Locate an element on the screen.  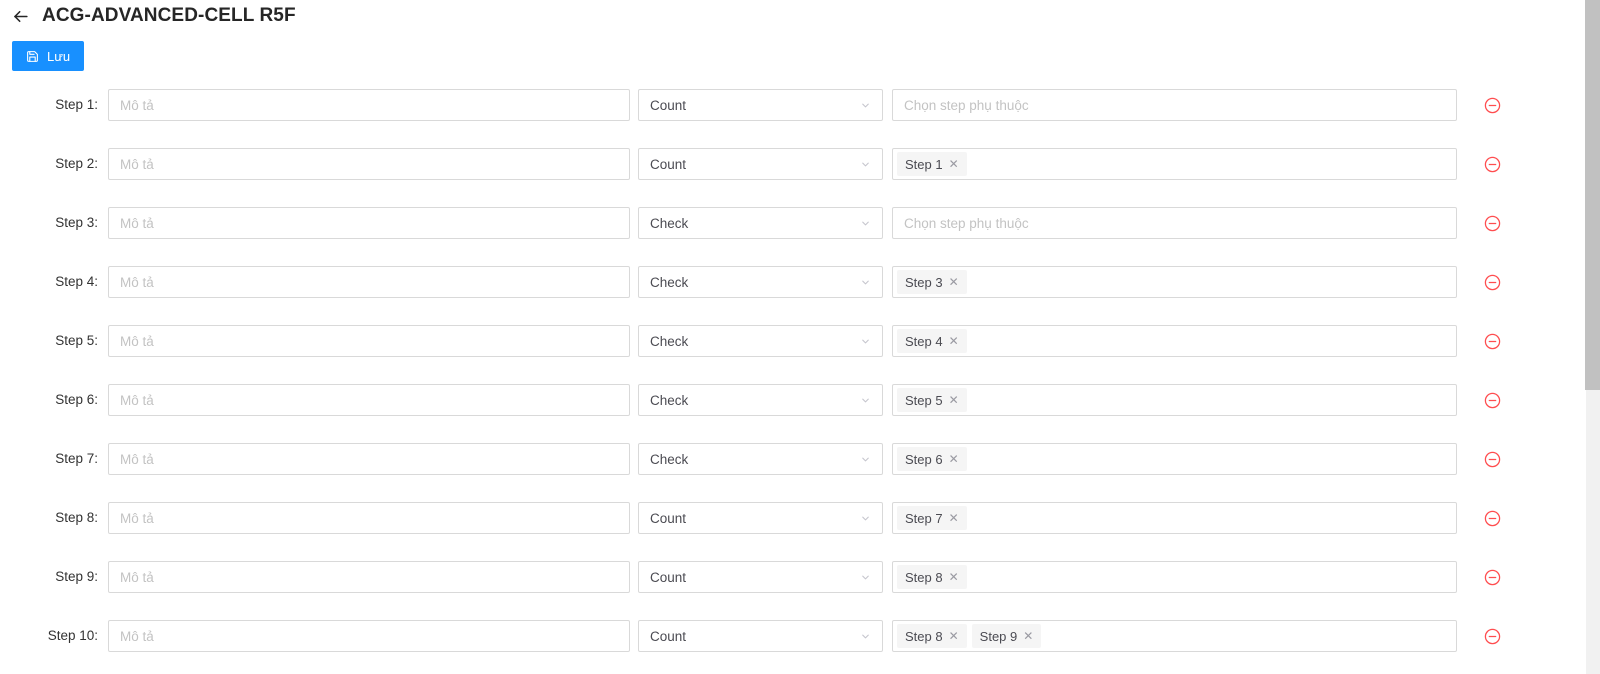
dependency-tag: Step 5 ✕ is located at coordinates (932, 400).